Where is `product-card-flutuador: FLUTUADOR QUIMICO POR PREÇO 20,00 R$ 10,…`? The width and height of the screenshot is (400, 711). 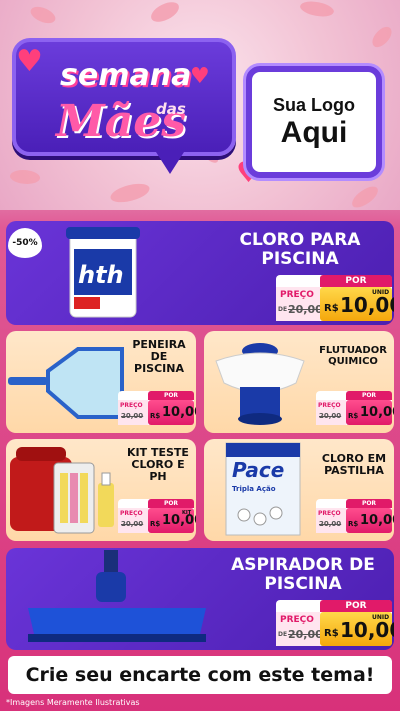
product-card-flutuador: FLUTUADOR QUIMICO POR PREÇO 20,00 R$ 10,… is located at coordinates (299, 382).